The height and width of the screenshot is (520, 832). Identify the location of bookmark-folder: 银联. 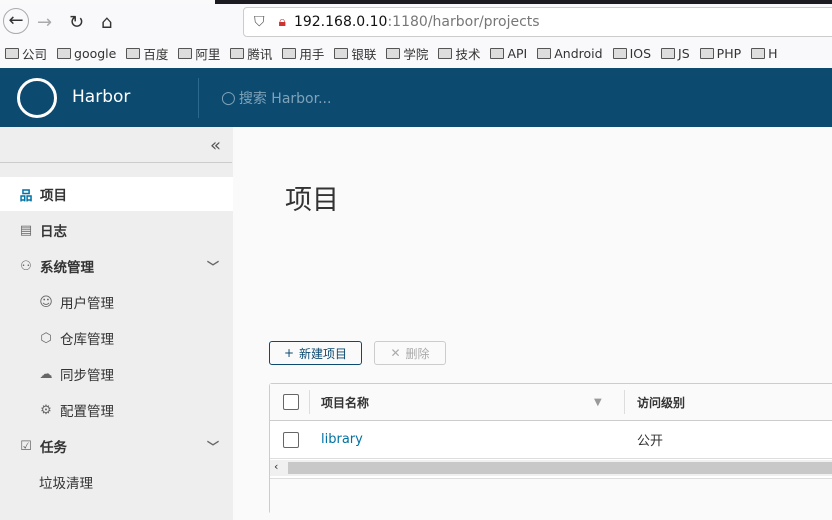
(355, 53).